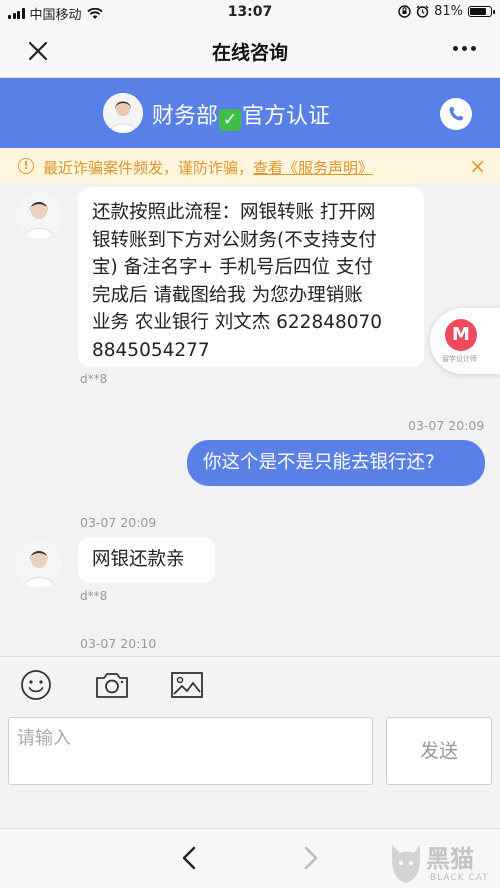 The image size is (500, 888). Describe the element at coordinates (26, 166) in the screenshot. I see `warning-icon: !` at that location.